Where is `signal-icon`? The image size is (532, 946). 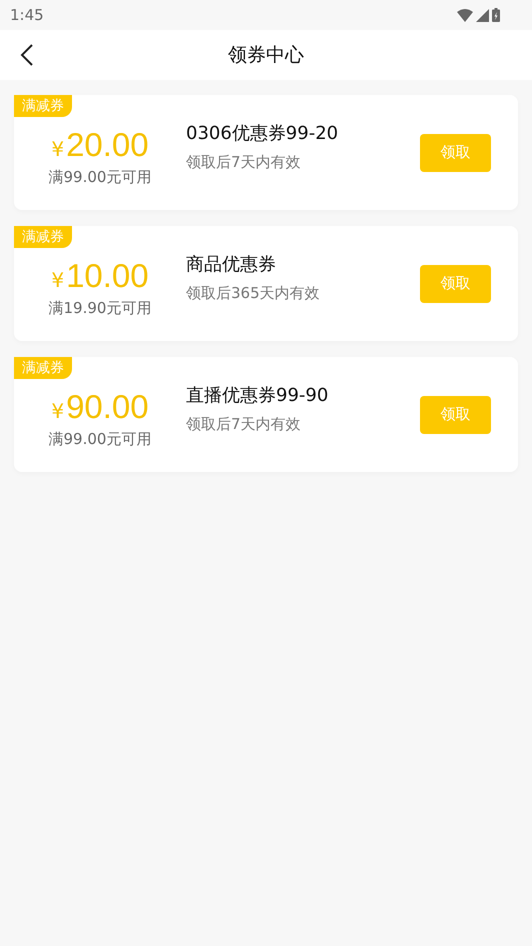
signal-icon is located at coordinates (482, 15).